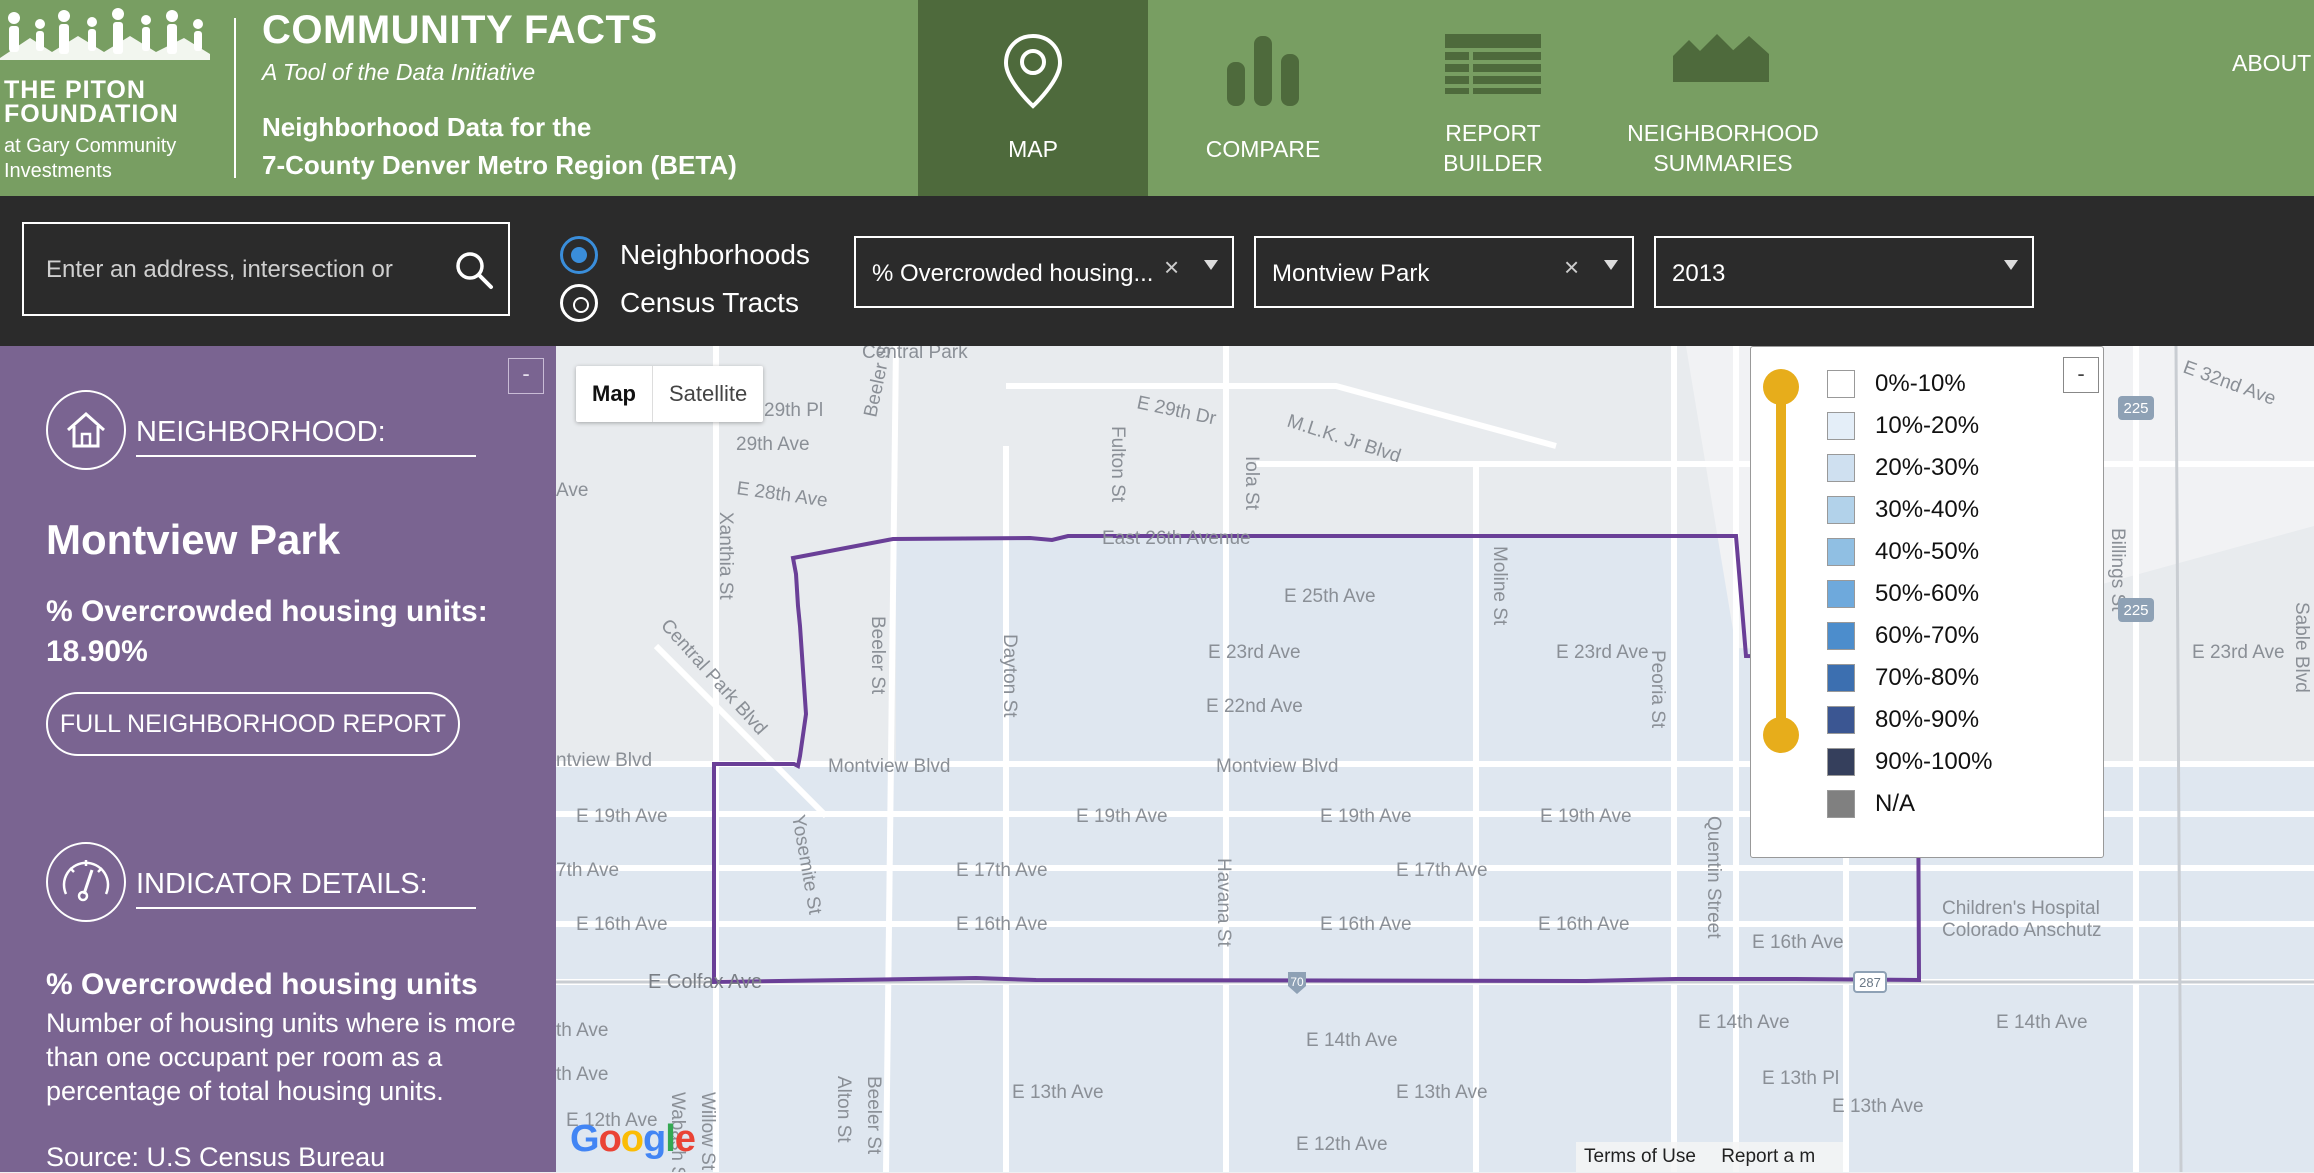 The height and width of the screenshot is (1173, 2314). Describe the element at coordinates (1351, 273) in the screenshot. I see `neighborhood-select-value: Montview Park` at that location.